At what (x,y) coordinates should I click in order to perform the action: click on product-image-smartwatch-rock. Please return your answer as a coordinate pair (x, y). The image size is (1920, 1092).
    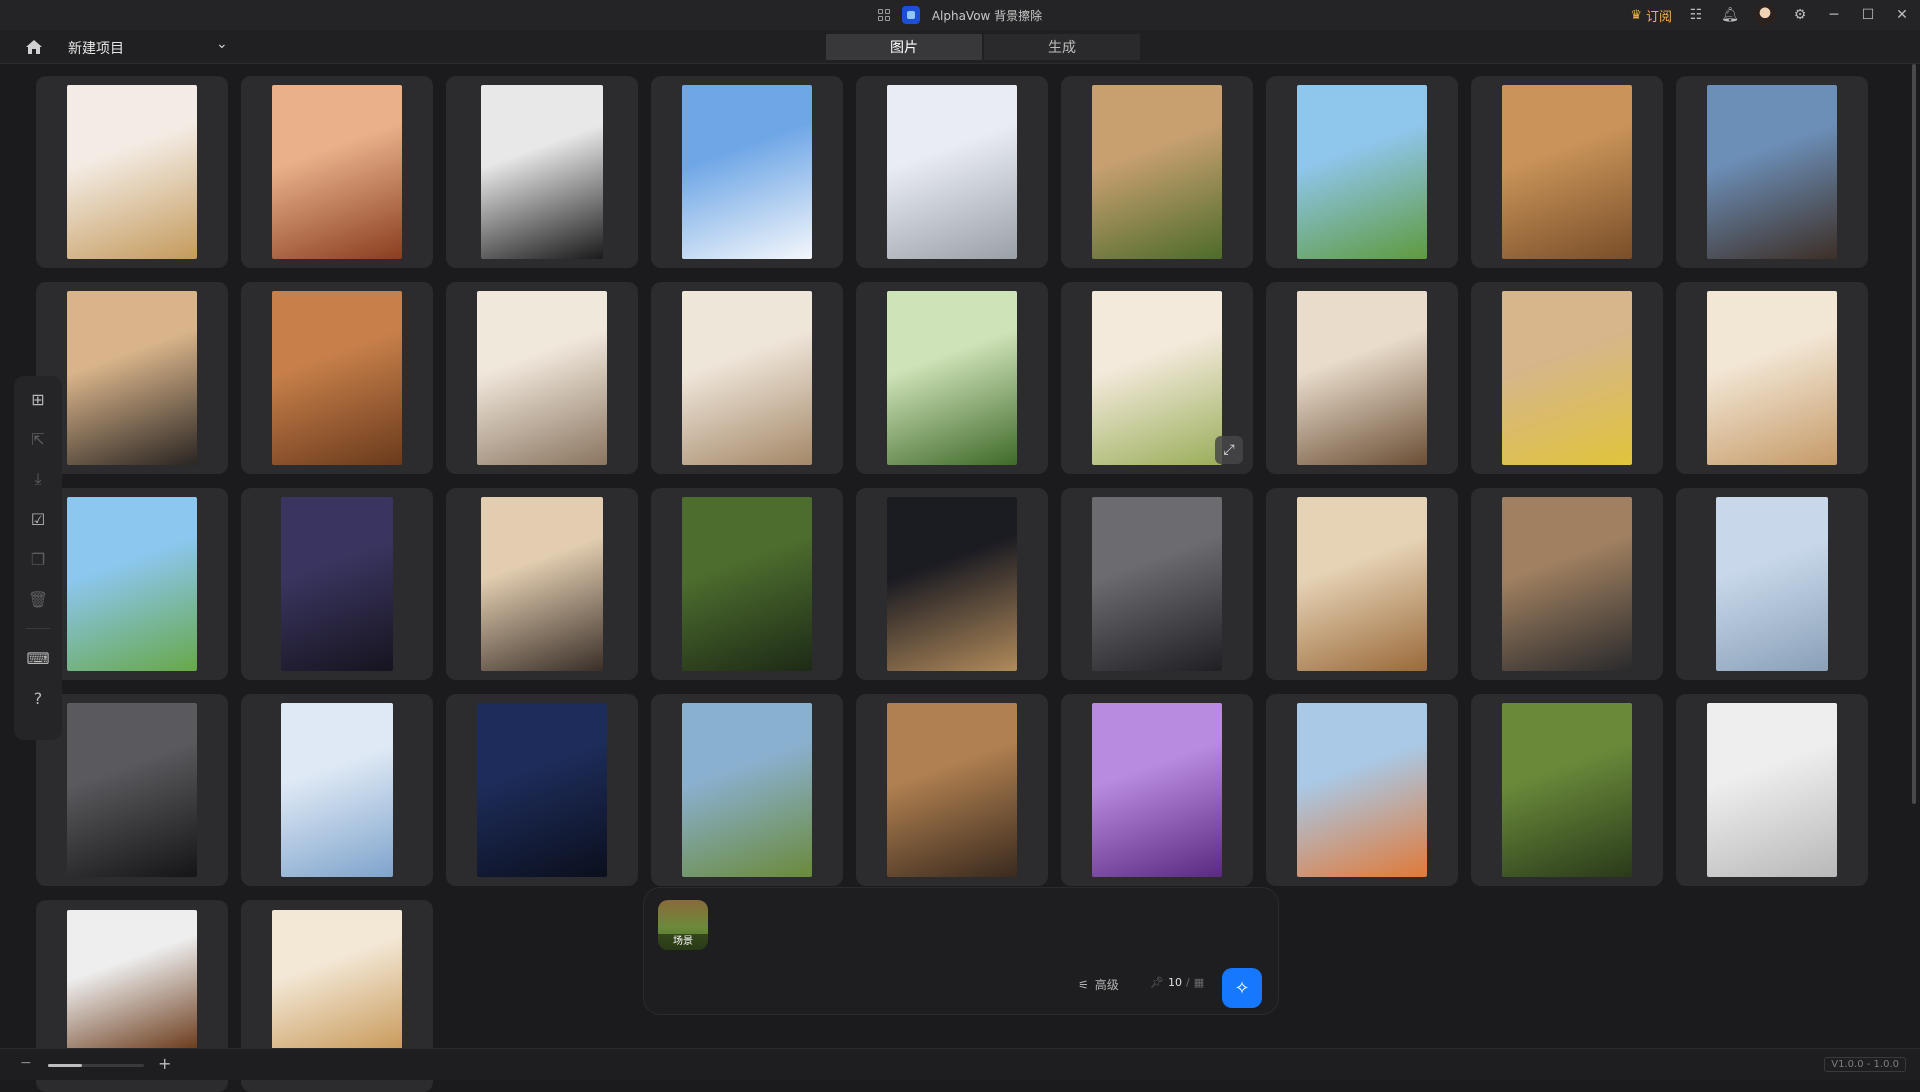
    Looking at the image, I should click on (1772, 172).